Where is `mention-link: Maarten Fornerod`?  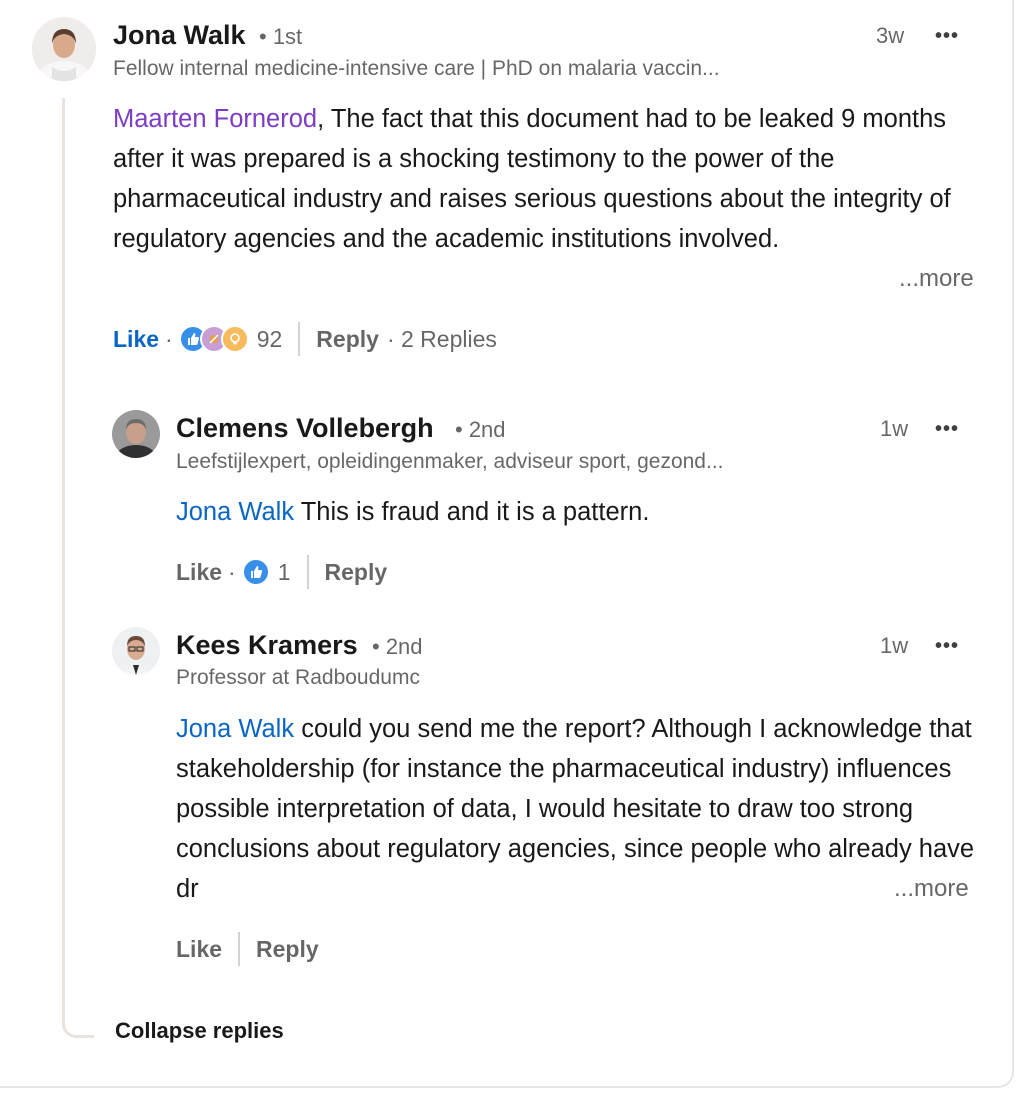
mention-link: Maarten Fornerod is located at coordinates (215, 119).